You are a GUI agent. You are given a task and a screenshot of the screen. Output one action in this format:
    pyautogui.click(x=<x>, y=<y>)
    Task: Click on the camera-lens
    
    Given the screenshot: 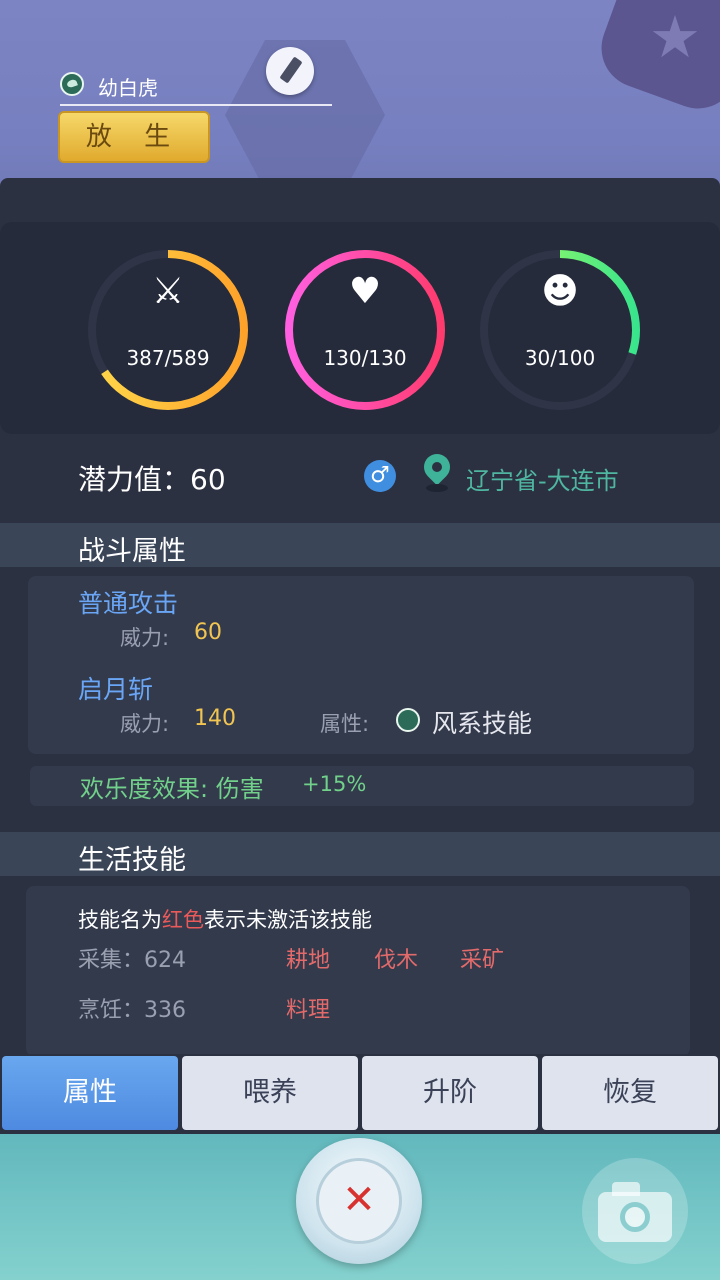 What is the action you would take?
    pyautogui.click(x=635, y=1217)
    